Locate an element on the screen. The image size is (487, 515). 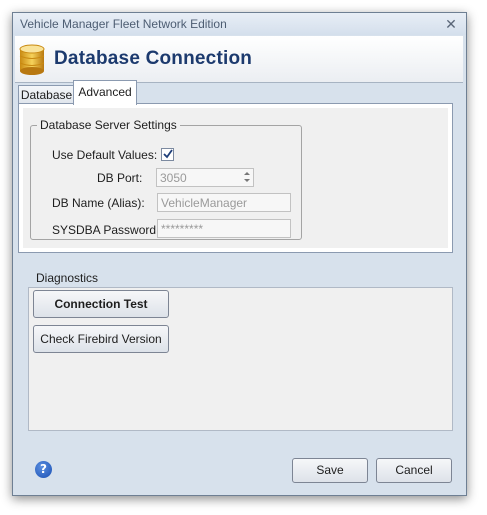
use-default-checkbox is located at coordinates (167, 154).